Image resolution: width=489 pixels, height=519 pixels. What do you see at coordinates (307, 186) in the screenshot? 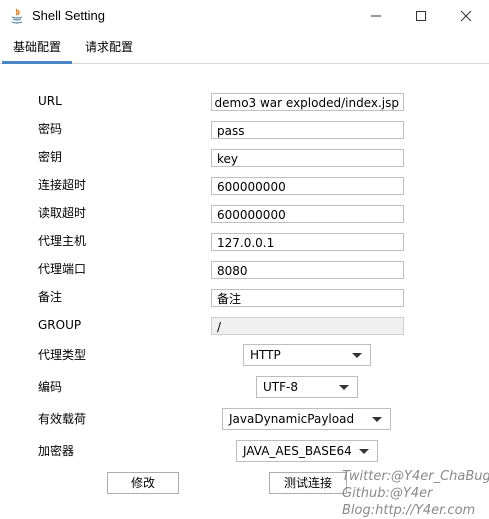
I see `connect-timeout-field: 600000000` at bounding box center [307, 186].